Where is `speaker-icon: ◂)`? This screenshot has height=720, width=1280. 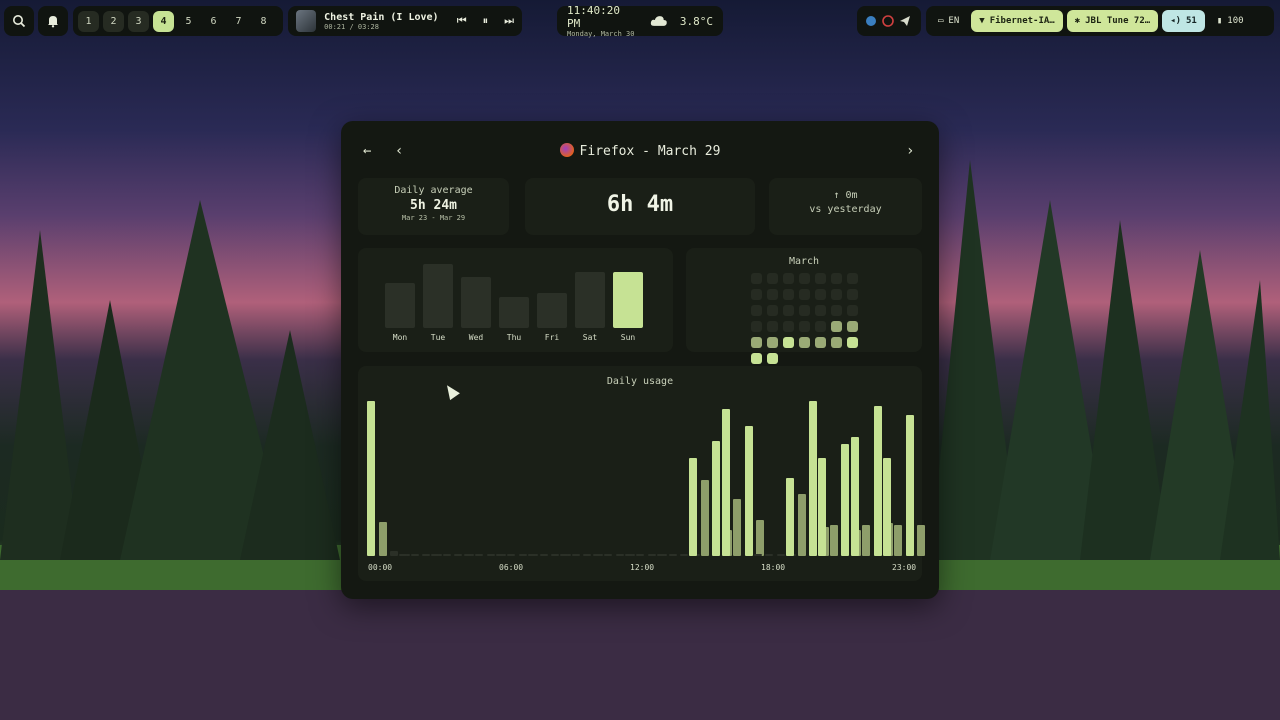 speaker-icon: ◂) is located at coordinates (1176, 21).